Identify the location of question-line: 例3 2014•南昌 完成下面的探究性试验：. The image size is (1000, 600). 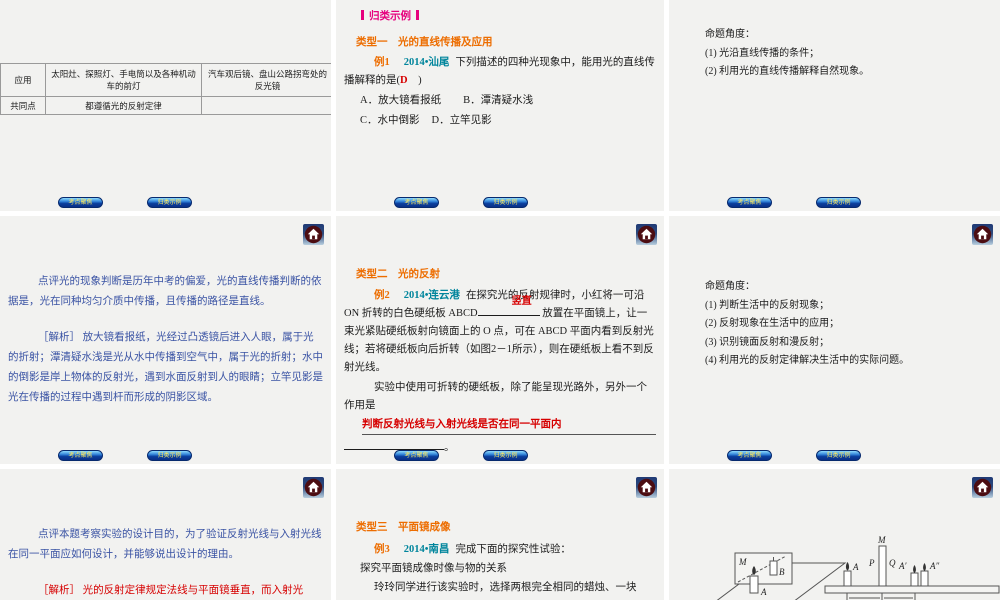
(500, 549).